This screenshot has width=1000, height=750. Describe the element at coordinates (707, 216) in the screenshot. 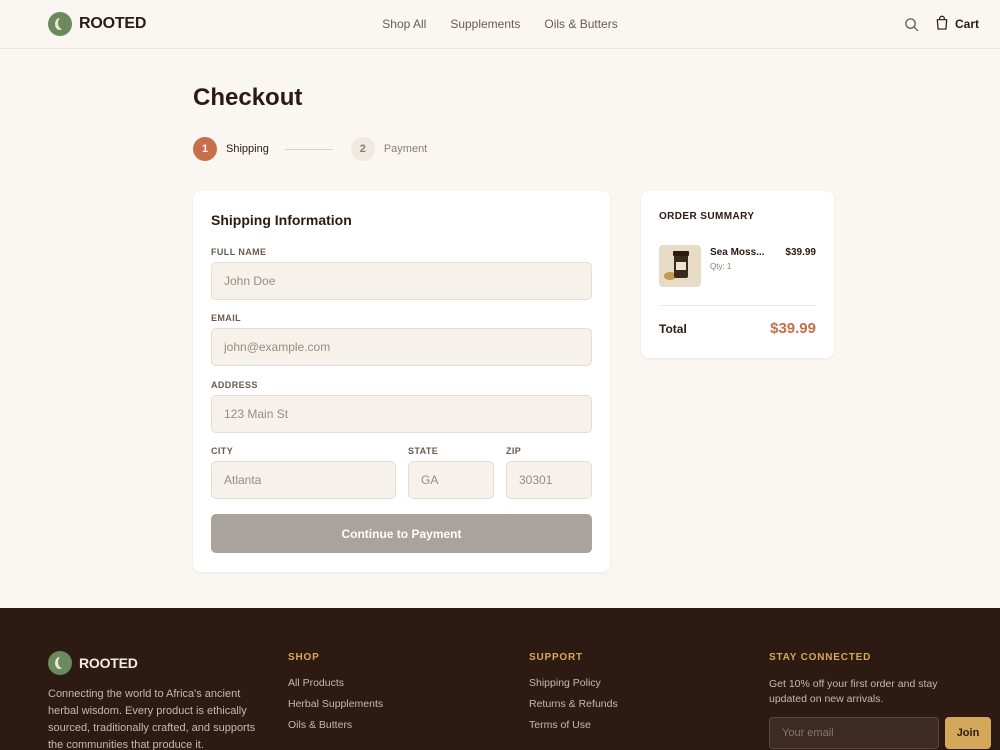

I see `order-summary-title: ORDER SUMMARY` at that location.